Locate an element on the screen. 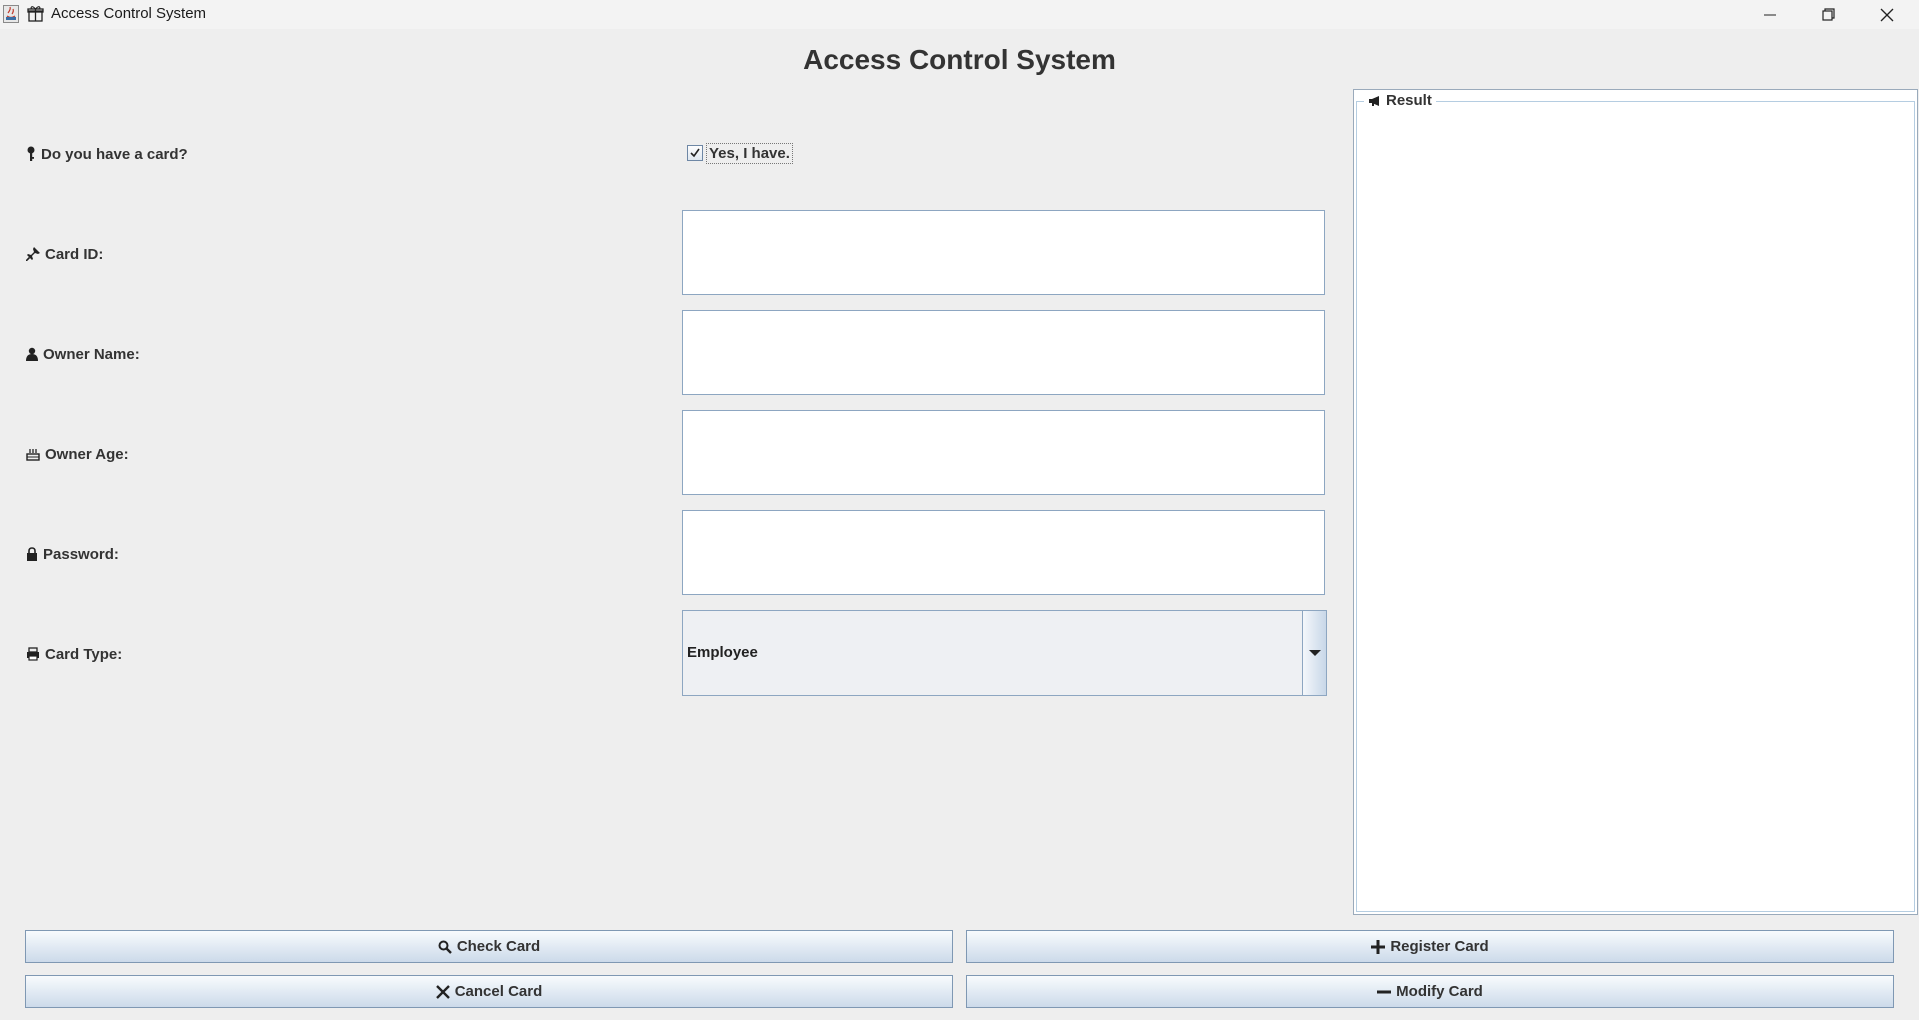  password-input is located at coordinates (1003, 552).